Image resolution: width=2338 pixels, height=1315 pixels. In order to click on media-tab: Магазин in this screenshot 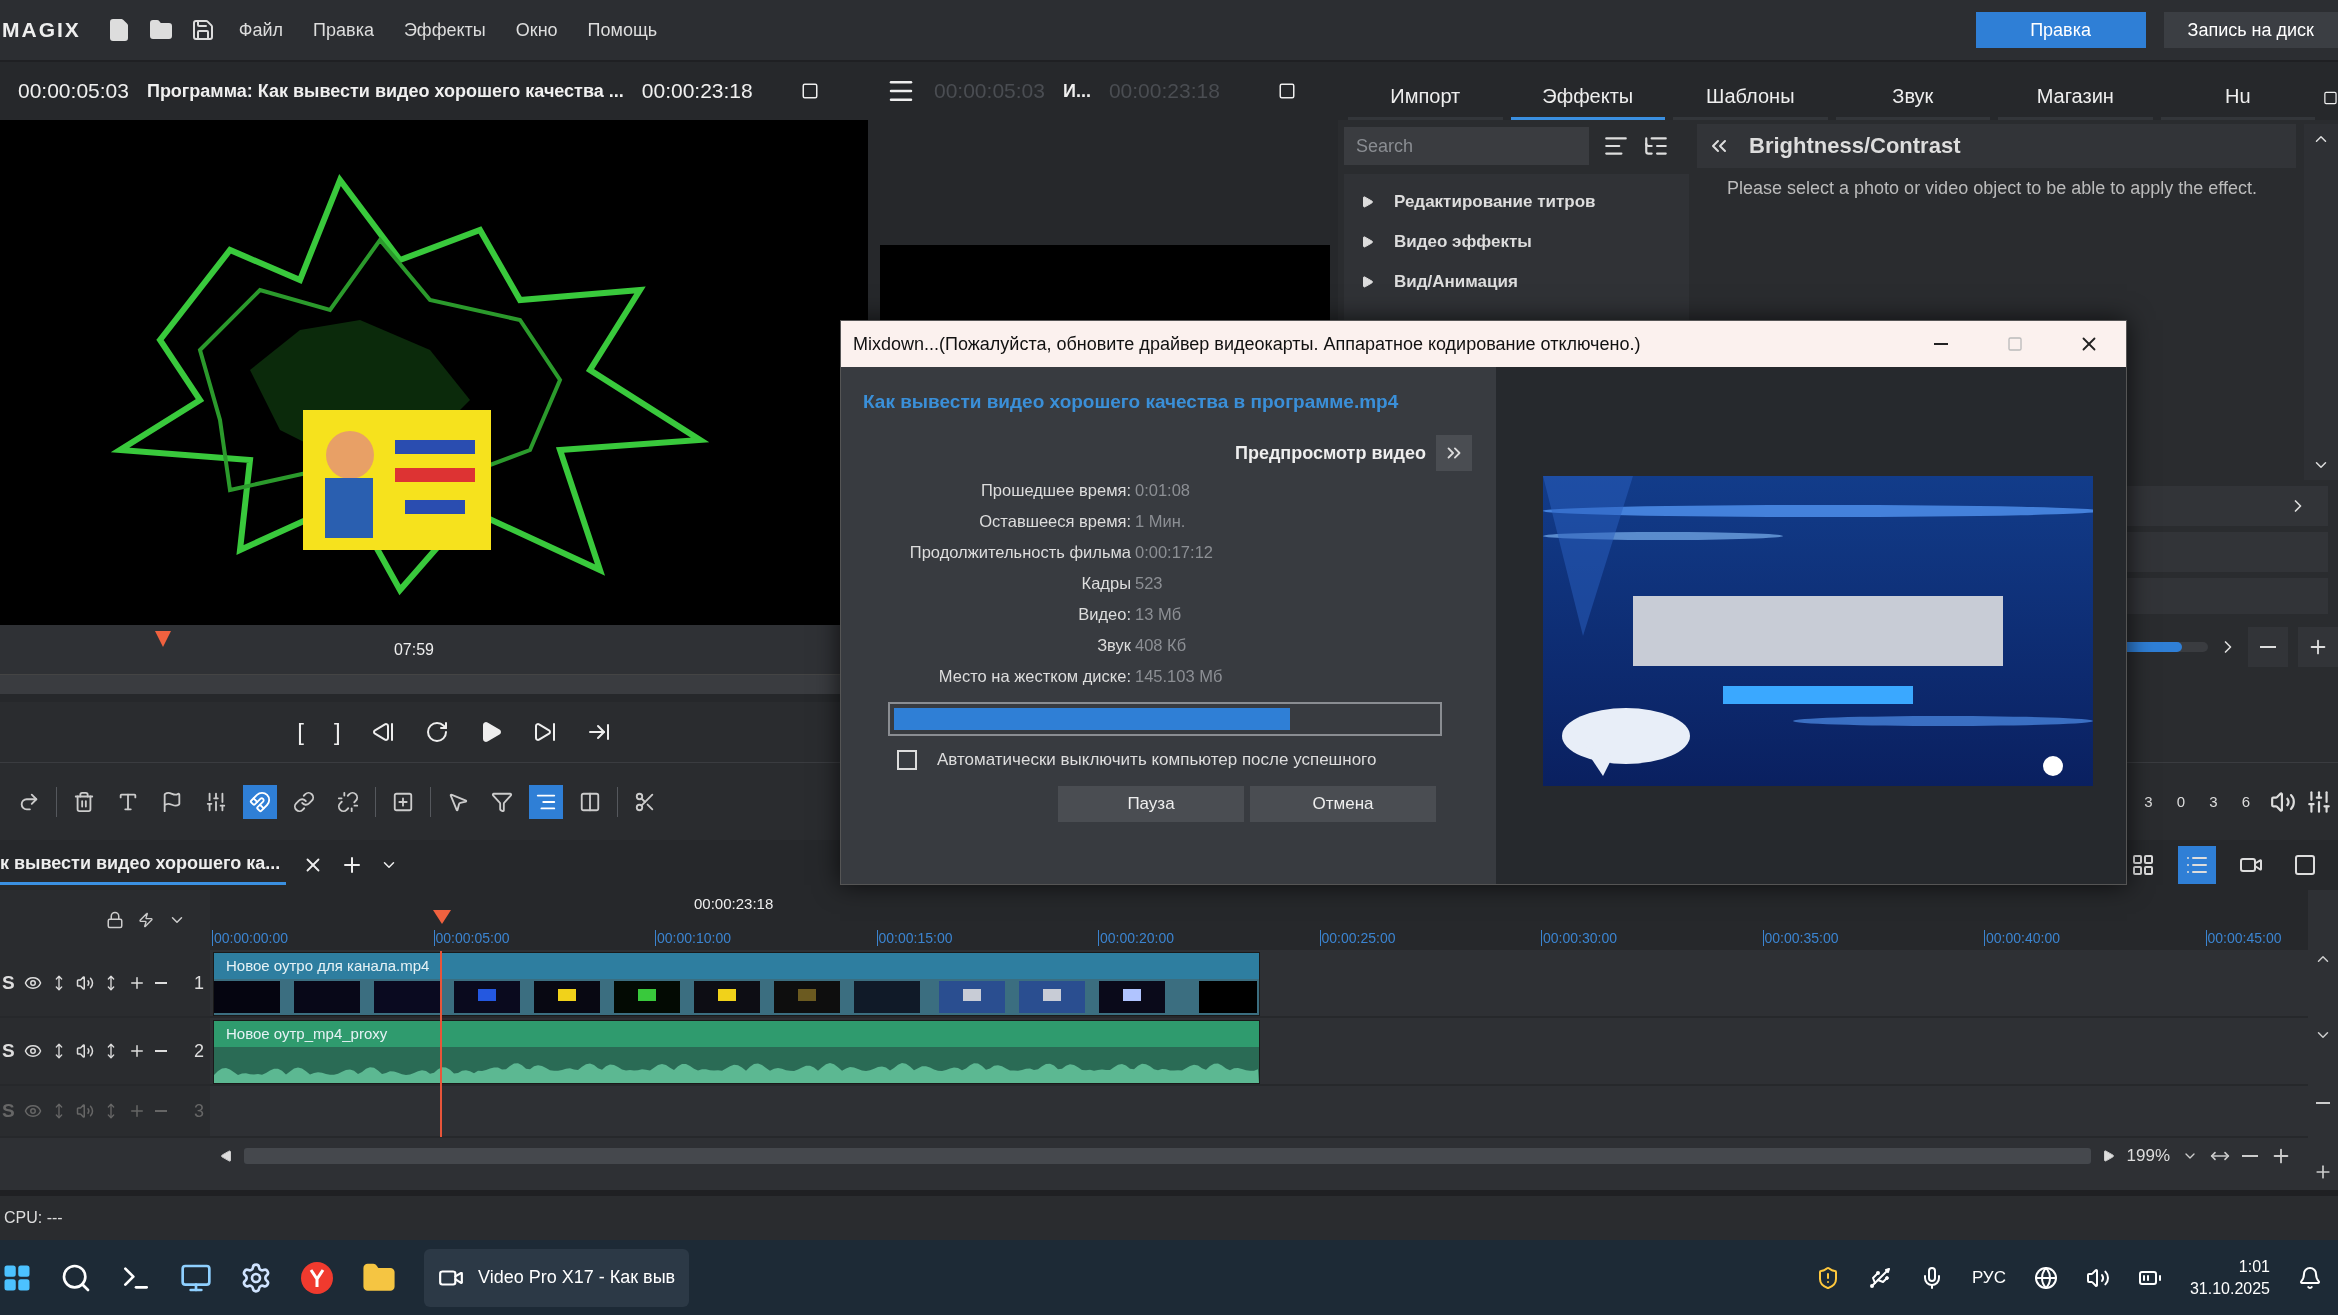, I will do `click(2075, 98)`.